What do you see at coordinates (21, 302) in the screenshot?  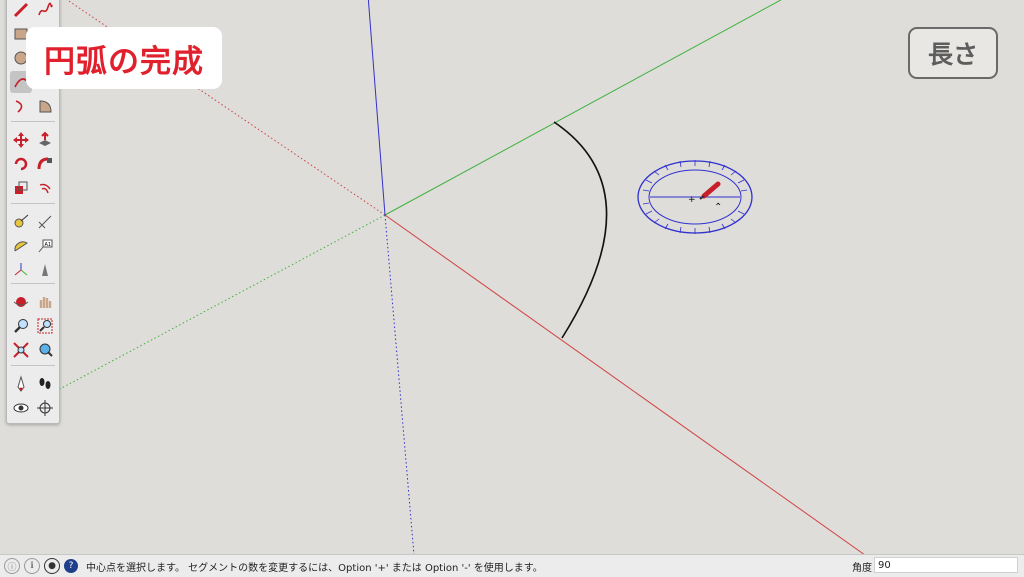 I see `orbit-icon` at bounding box center [21, 302].